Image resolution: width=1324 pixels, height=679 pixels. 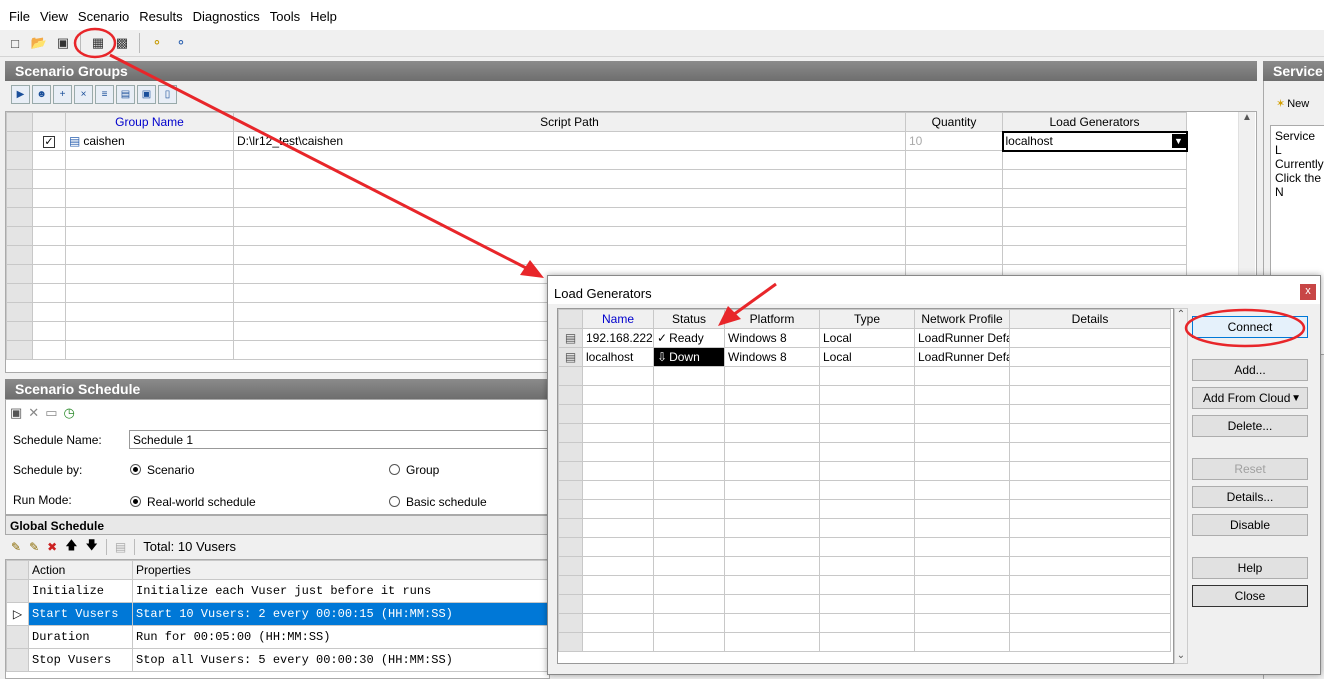 What do you see at coordinates (57, 440) in the screenshot?
I see `schedule-name-label: Schedule Name:` at bounding box center [57, 440].